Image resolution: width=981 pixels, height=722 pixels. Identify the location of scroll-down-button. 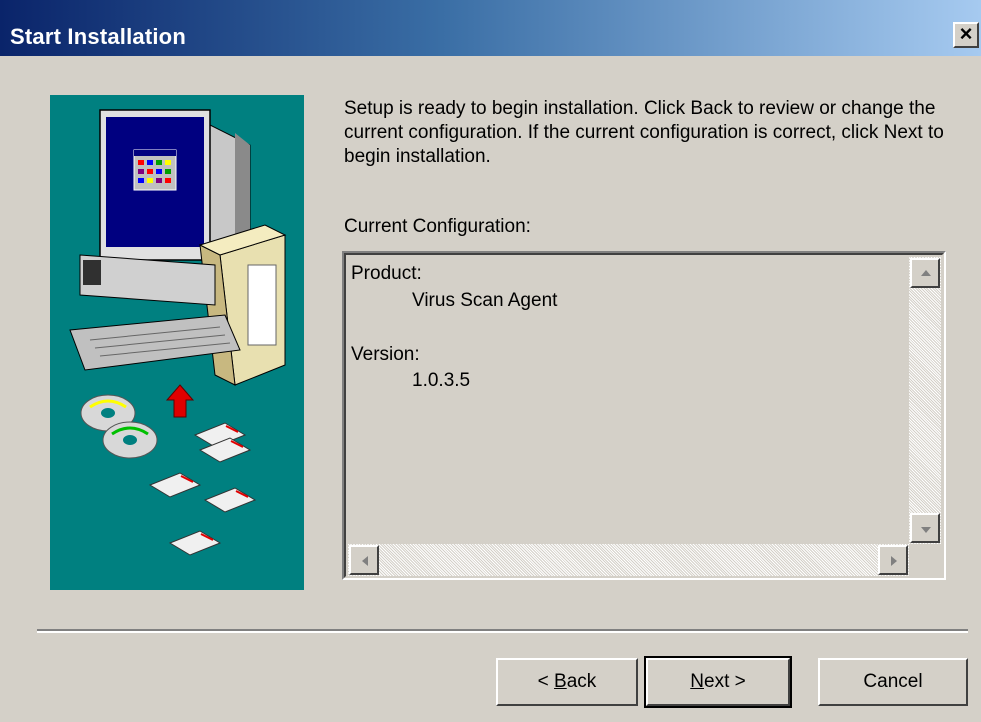
(925, 528).